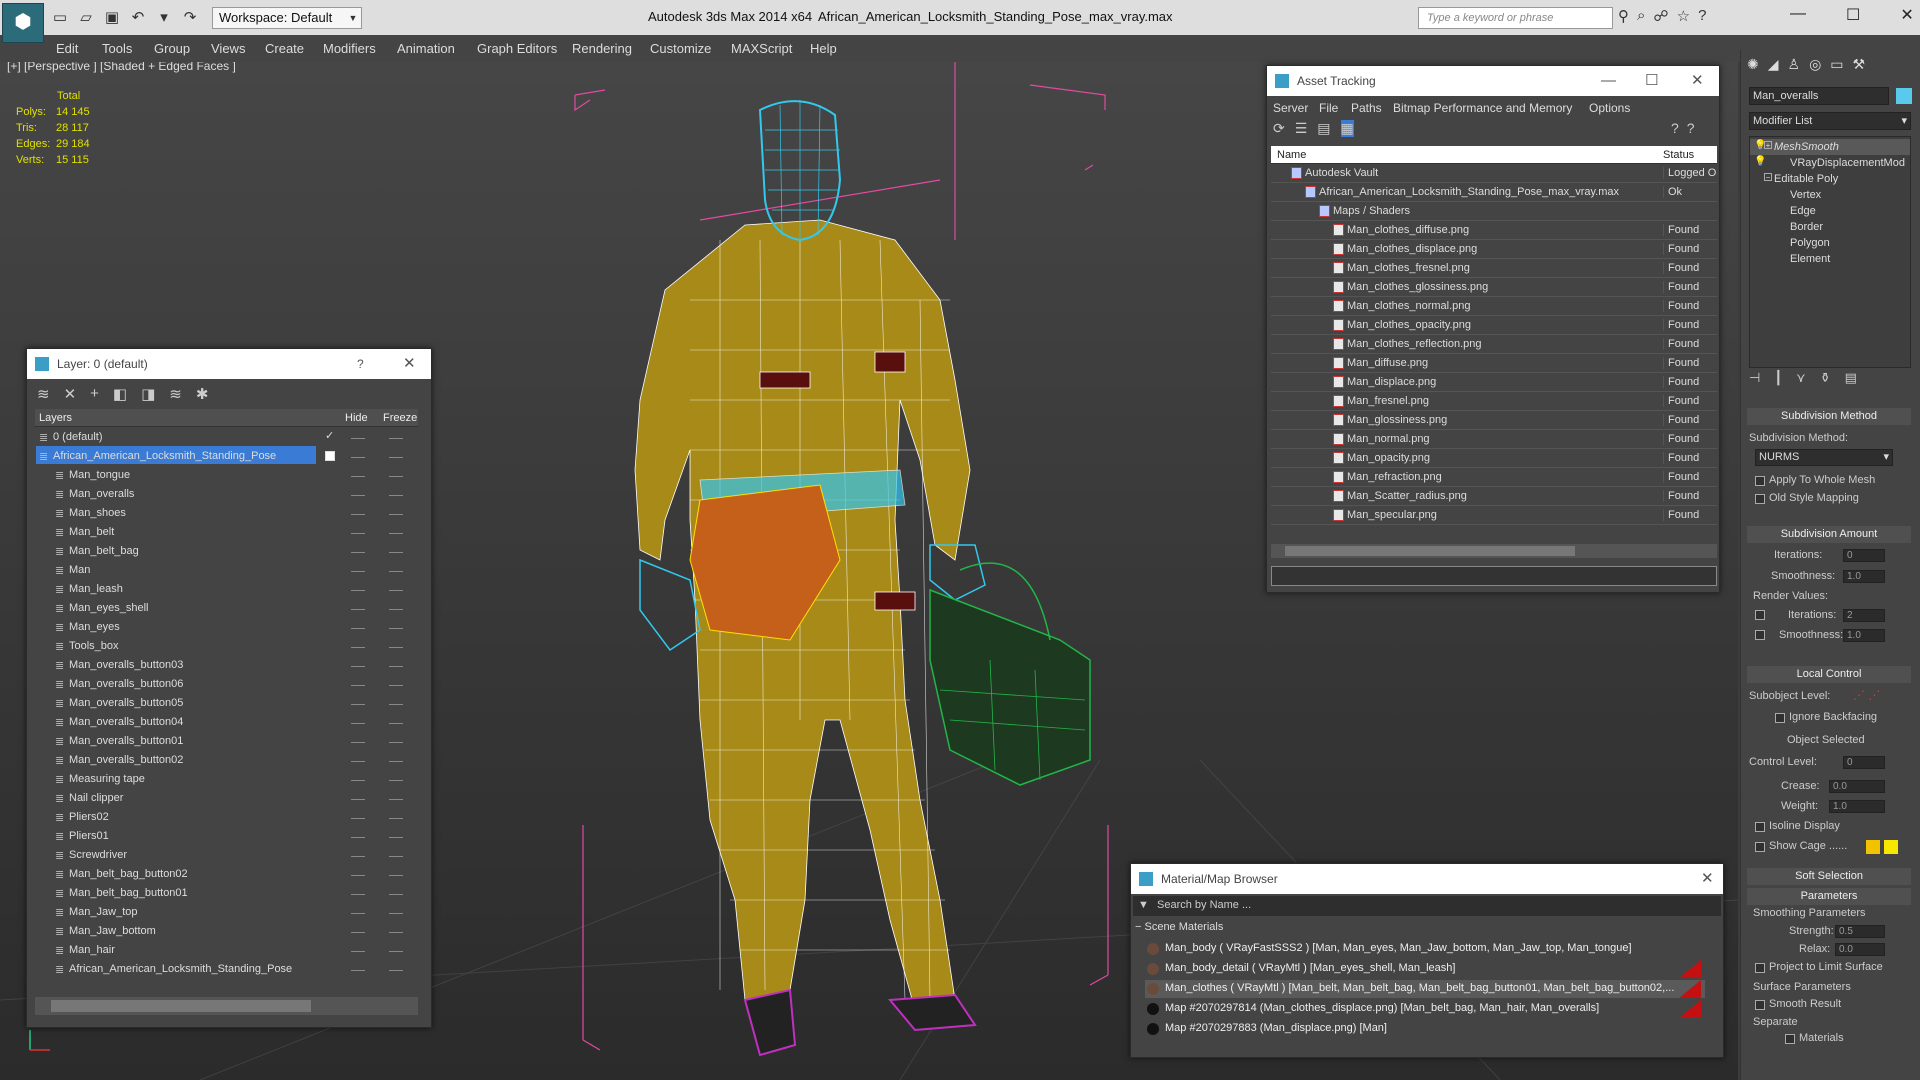 This screenshot has width=1920, height=1080. What do you see at coordinates (284, 48) in the screenshot?
I see `menu-create: Create` at bounding box center [284, 48].